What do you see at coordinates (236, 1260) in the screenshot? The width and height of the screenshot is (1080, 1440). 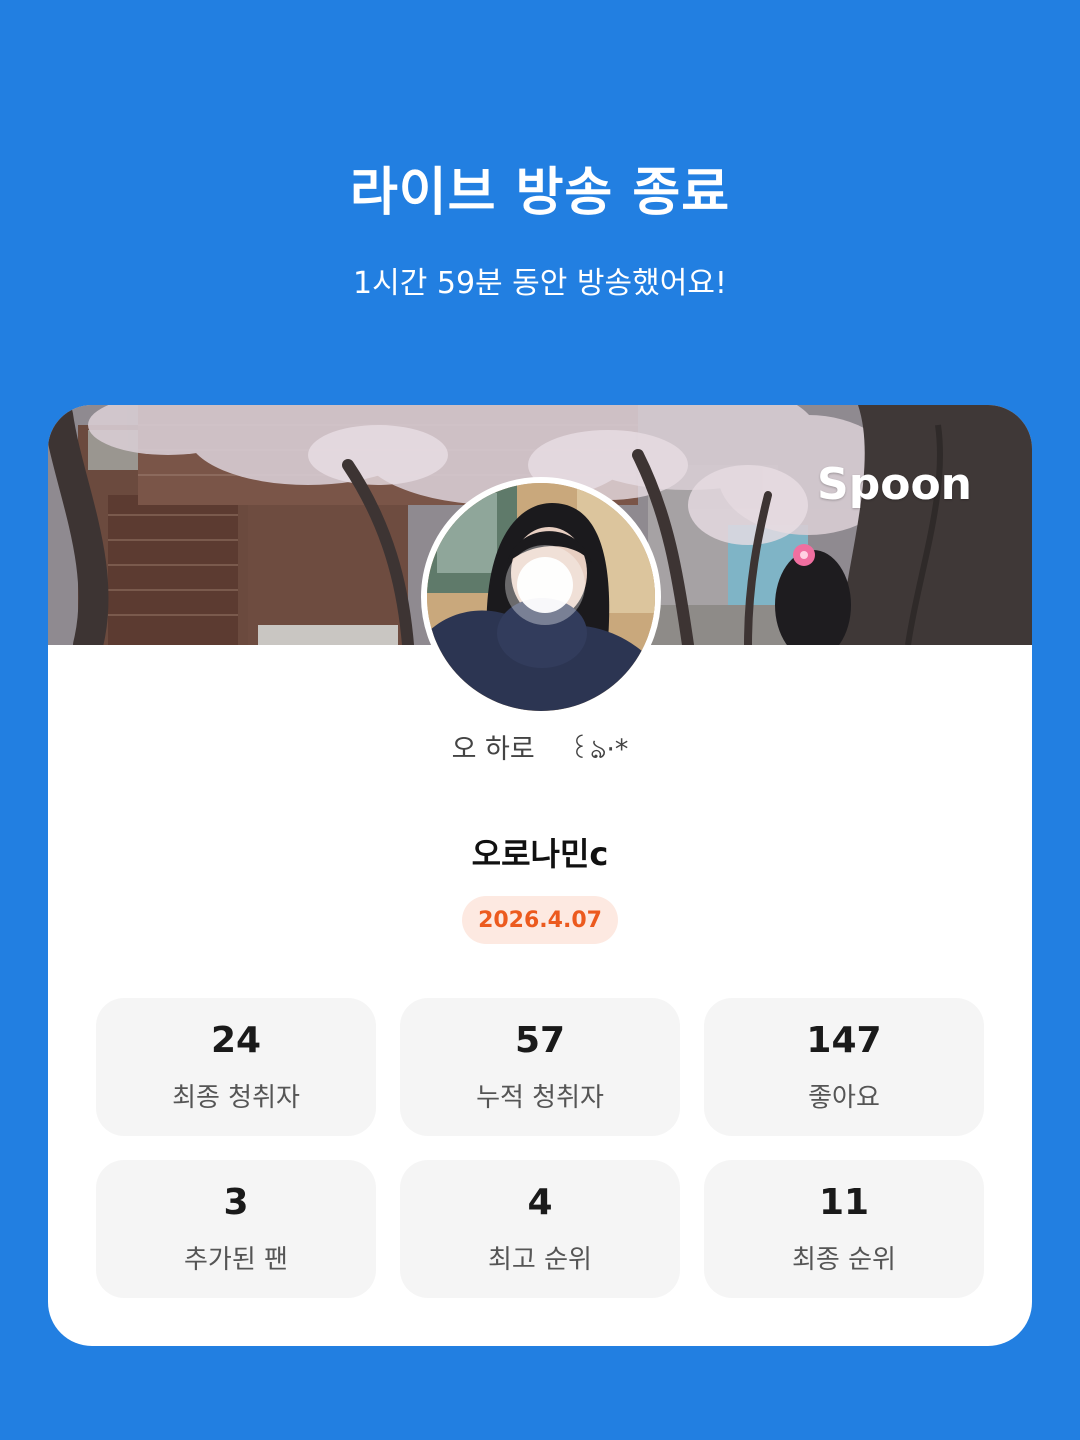 I see `stat-label: 추가된 팬` at bounding box center [236, 1260].